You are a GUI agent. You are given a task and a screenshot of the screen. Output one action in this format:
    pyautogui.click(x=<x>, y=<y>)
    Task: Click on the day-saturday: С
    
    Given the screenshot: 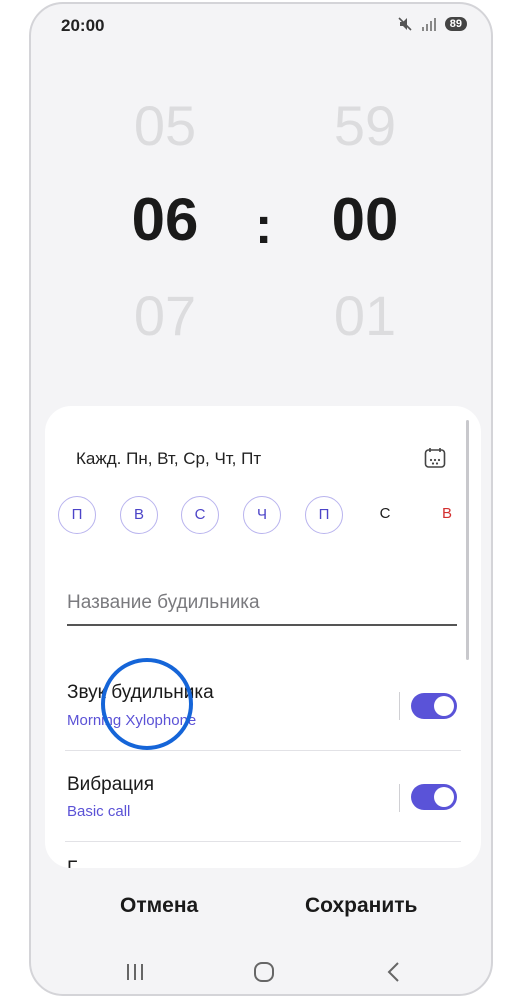 What is the action you would take?
    pyautogui.click(x=385, y=515)
    